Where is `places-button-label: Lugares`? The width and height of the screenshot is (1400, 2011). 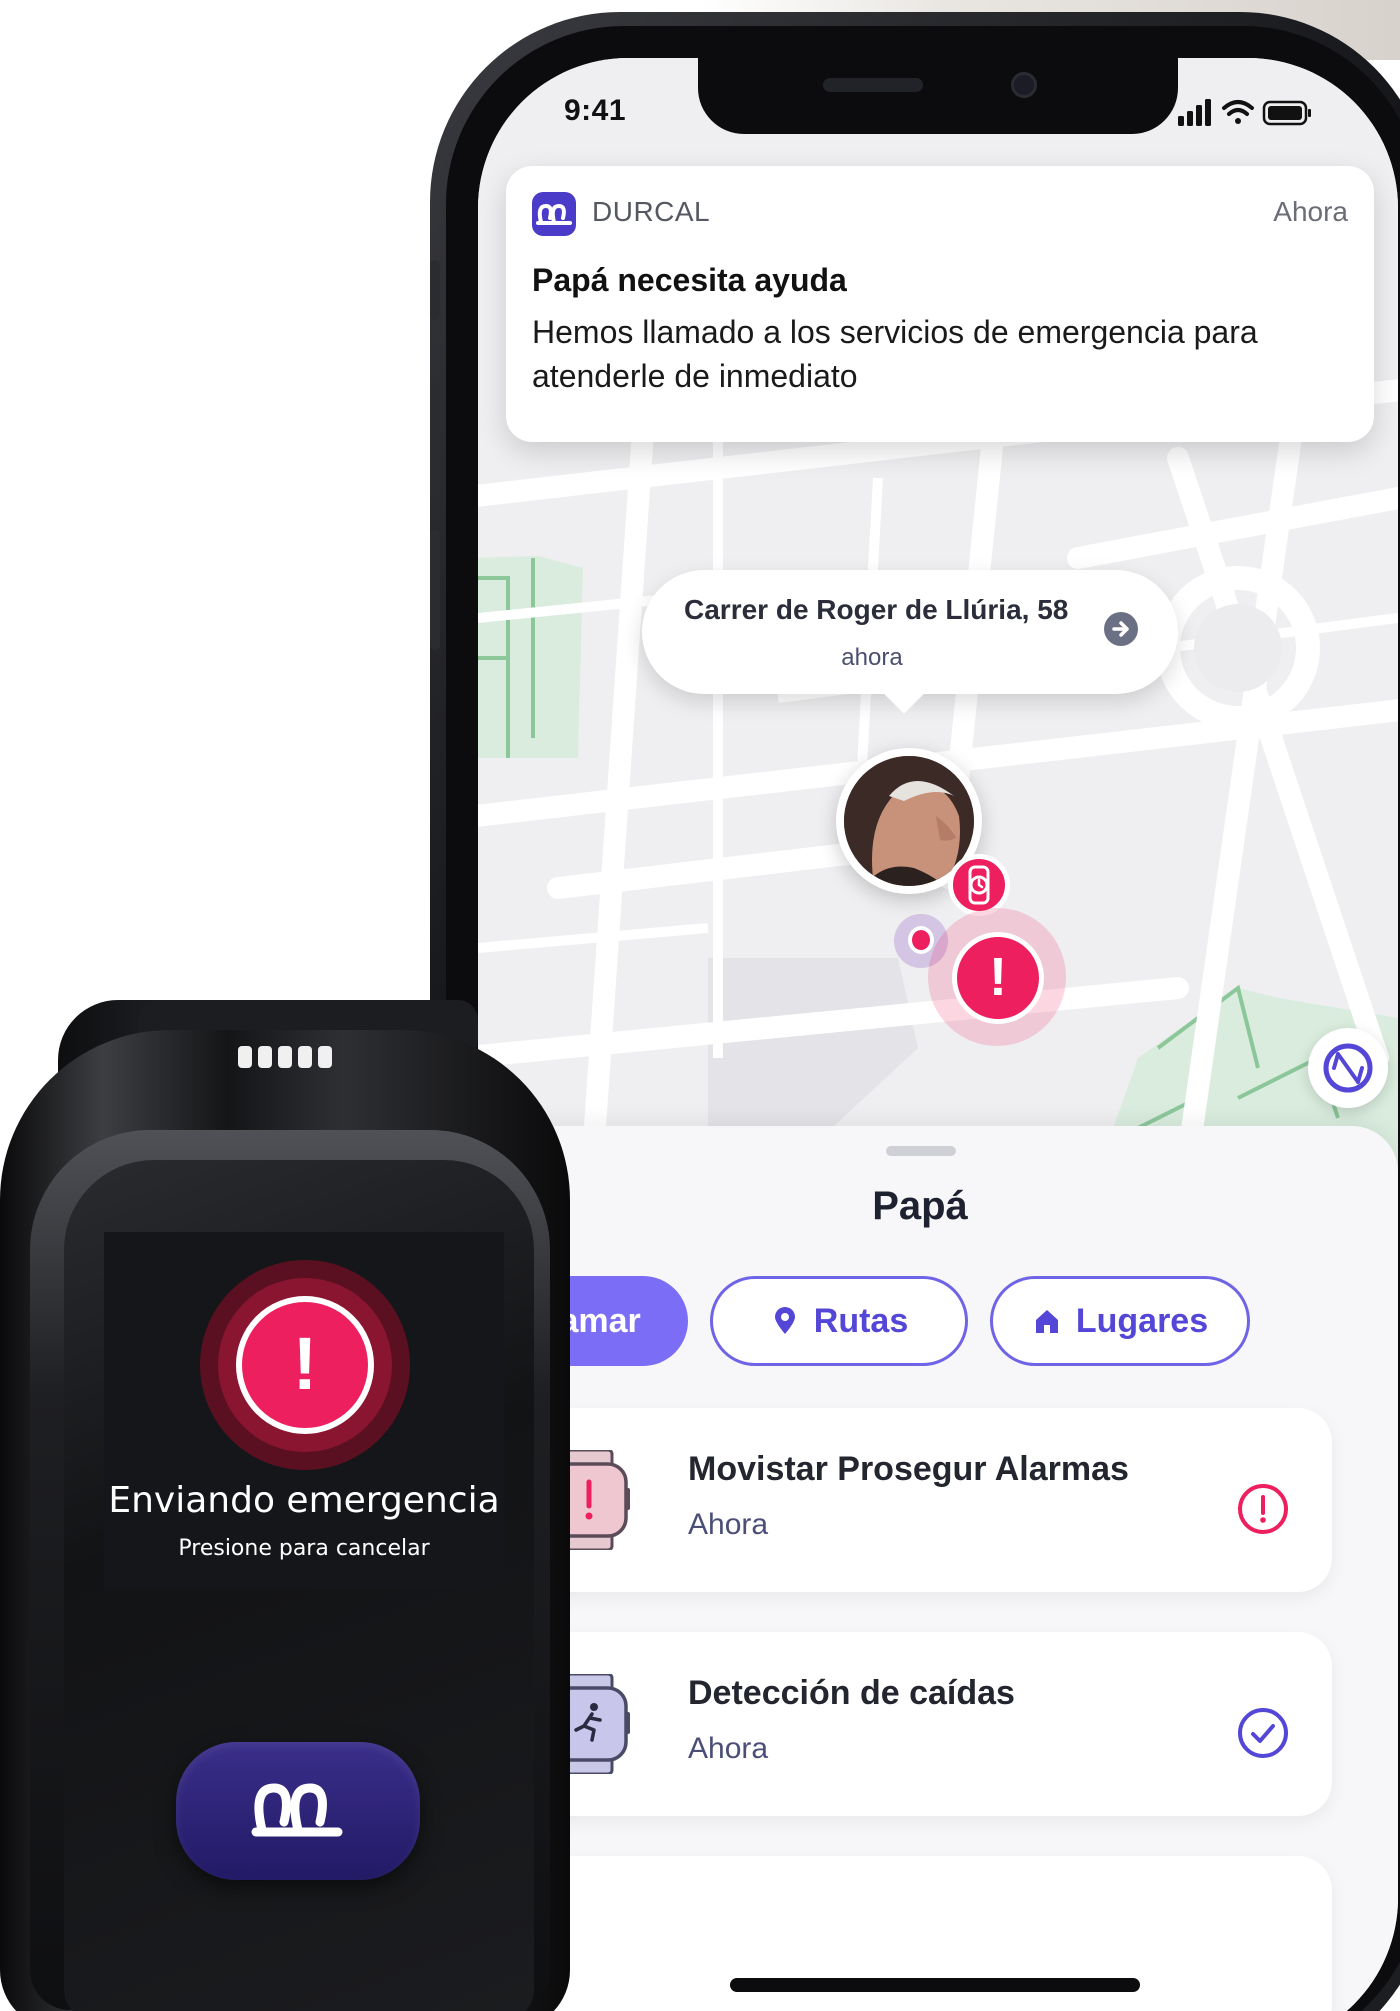 places-button-label: Lugares is located at coordinates (1142, 1320).